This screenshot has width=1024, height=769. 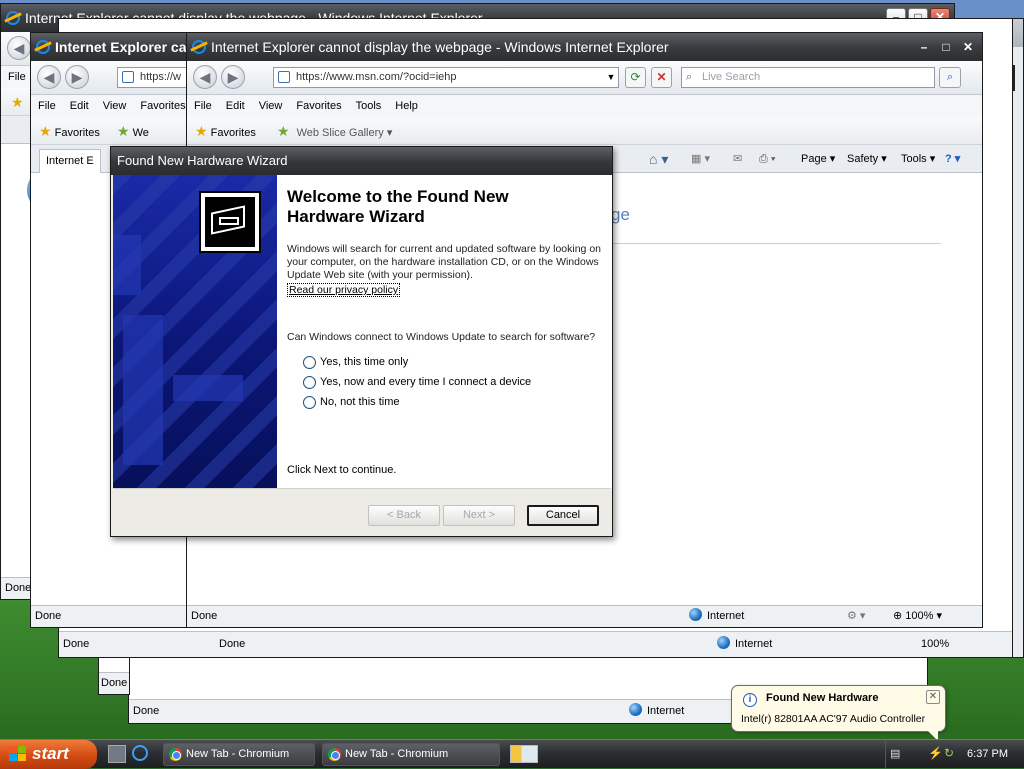 I want to click on menu-tools: Tools, so click(x=369, y=106).